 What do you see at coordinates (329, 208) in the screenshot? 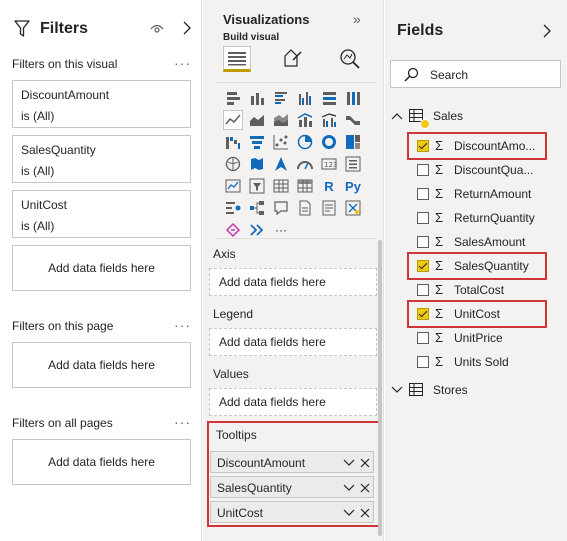
I see `paginated-report-icon` at bounding box center [329, 208].